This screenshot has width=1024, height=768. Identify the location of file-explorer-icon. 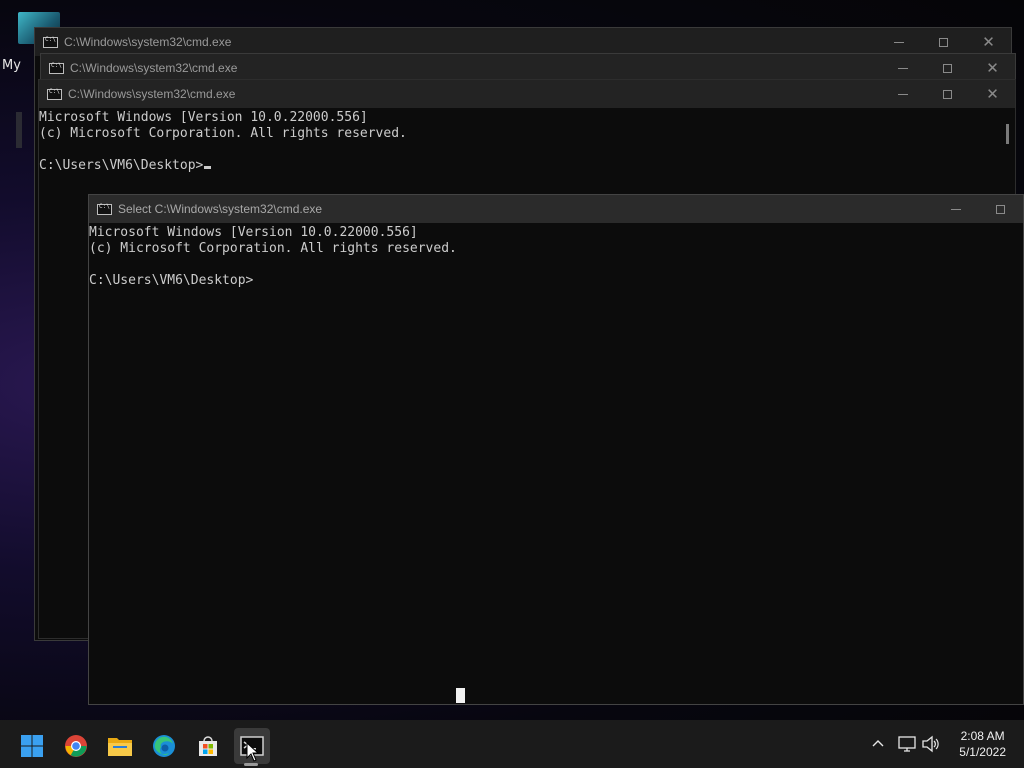
(120, 747).